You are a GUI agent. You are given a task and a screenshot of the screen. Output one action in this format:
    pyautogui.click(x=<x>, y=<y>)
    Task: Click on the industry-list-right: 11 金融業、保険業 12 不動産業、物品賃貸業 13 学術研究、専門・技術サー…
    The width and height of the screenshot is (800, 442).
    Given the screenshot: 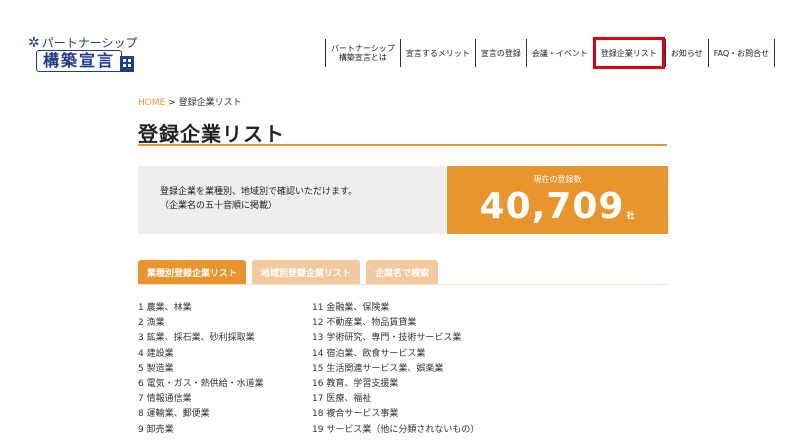 What is the action you would take?
    pyautogui.click(x=395, y=369)
    